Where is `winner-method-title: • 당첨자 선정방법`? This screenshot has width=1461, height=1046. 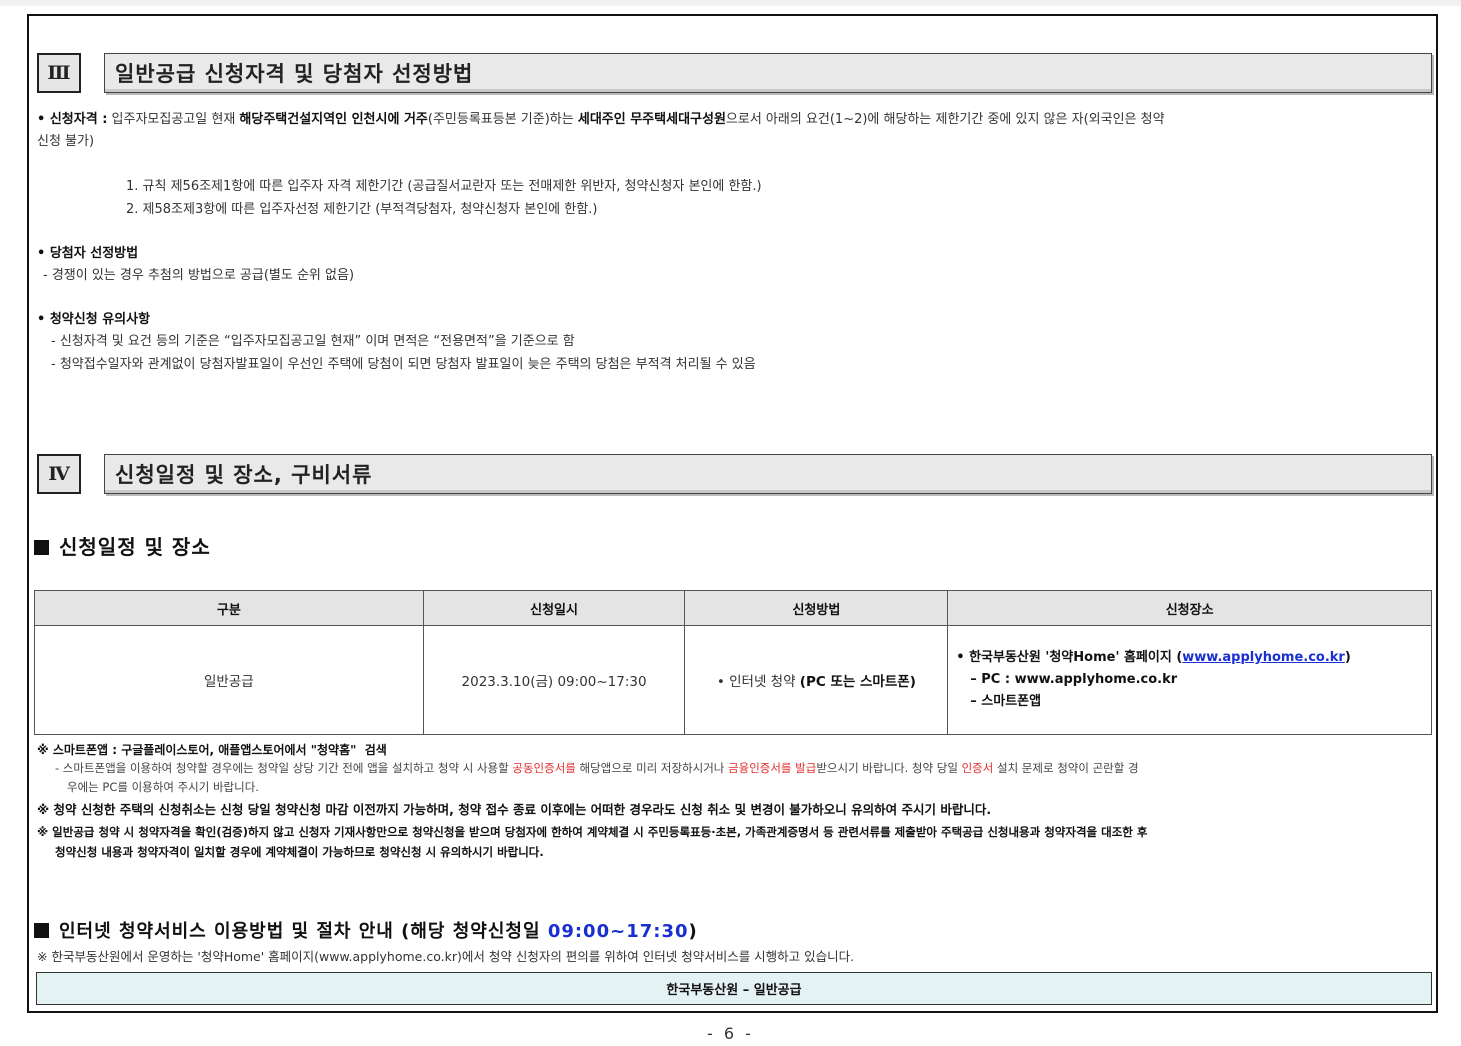
winner-method-title: • 당첨자 선정방법 is located at coordinates (88, 253).